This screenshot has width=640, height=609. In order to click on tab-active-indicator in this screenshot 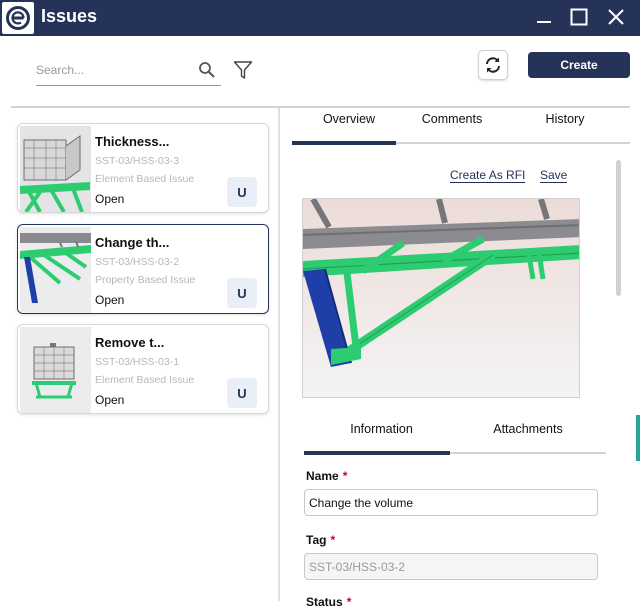, I will do `click(344, 143)`.